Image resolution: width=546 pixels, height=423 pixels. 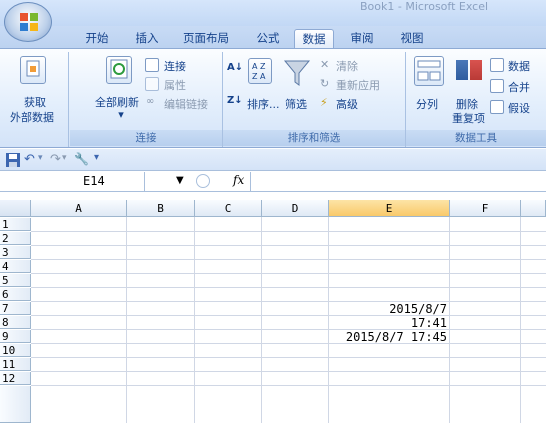 I want to click on row-header-2: 2, so click(x=15, y=238).